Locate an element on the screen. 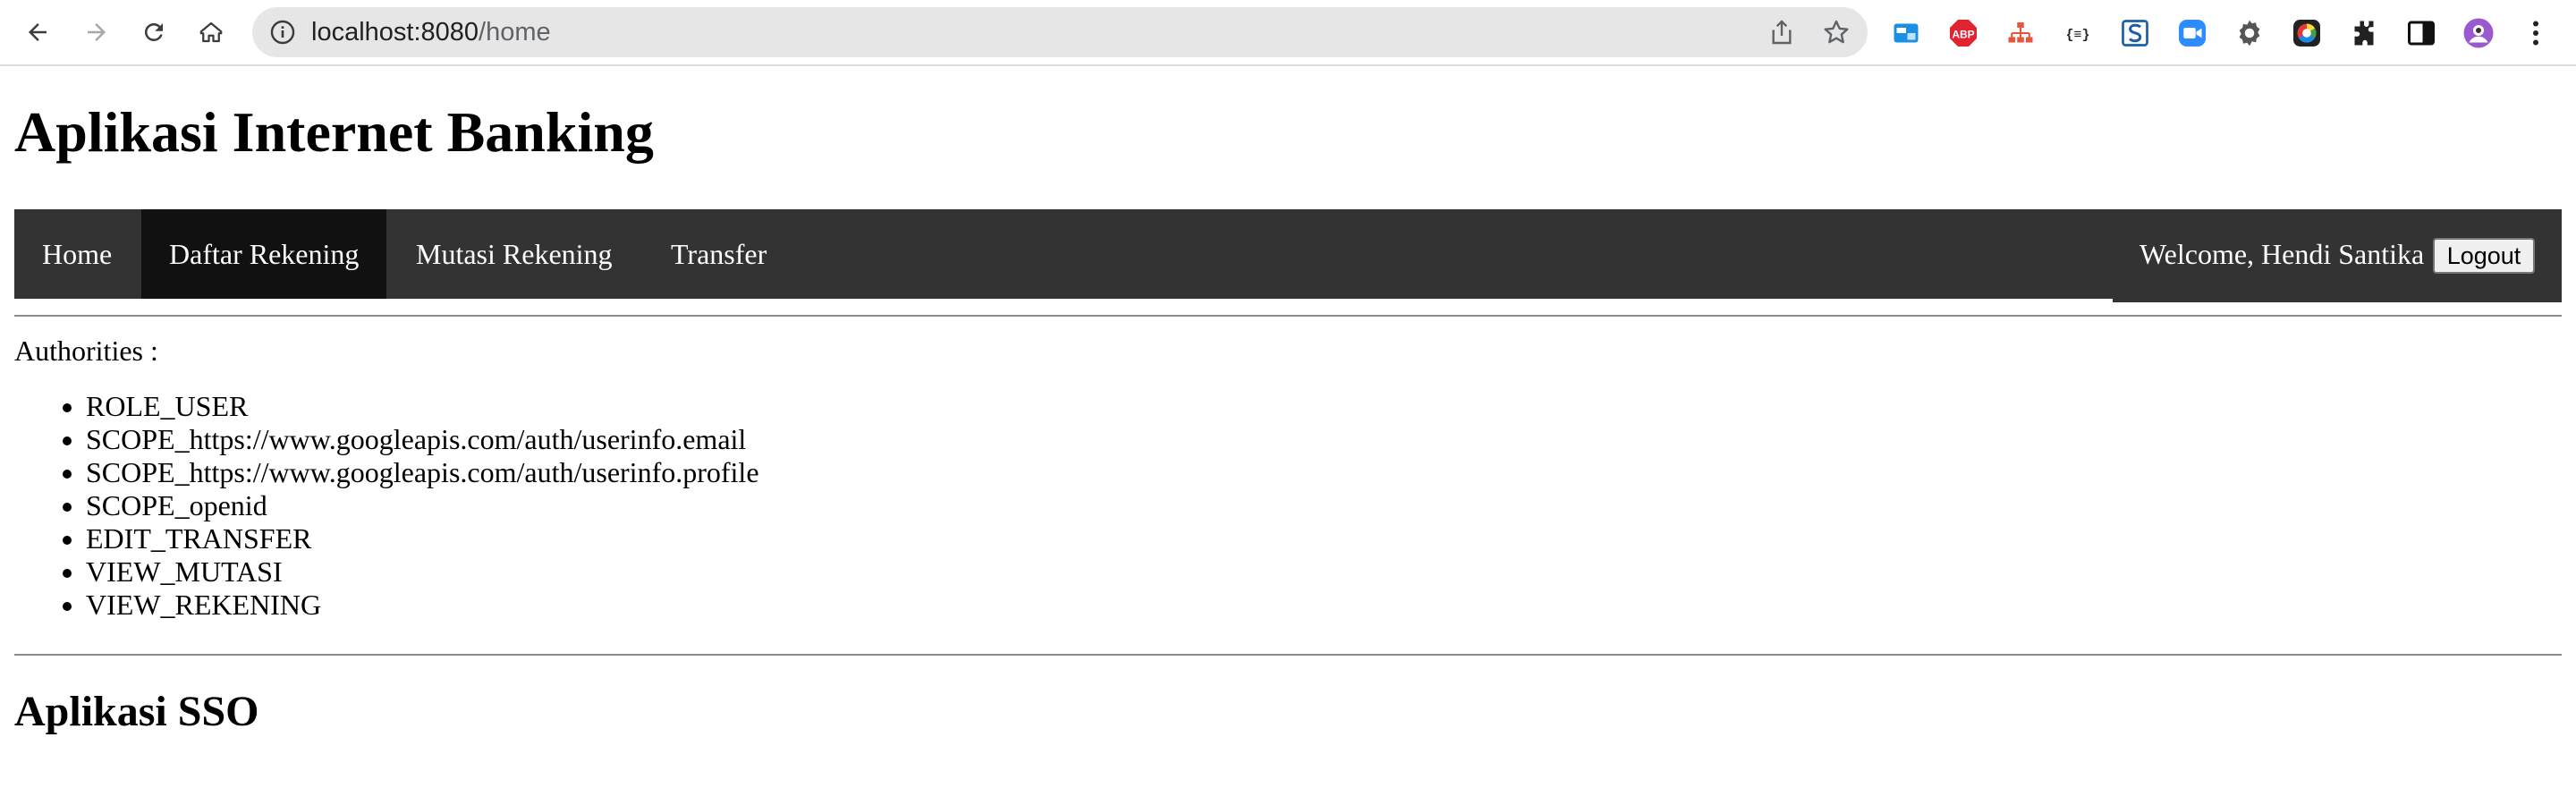 The width and height of the screenshot is (2576, 805). authority-item: VIEW_MUTASI is located at coordinates (422, 572).